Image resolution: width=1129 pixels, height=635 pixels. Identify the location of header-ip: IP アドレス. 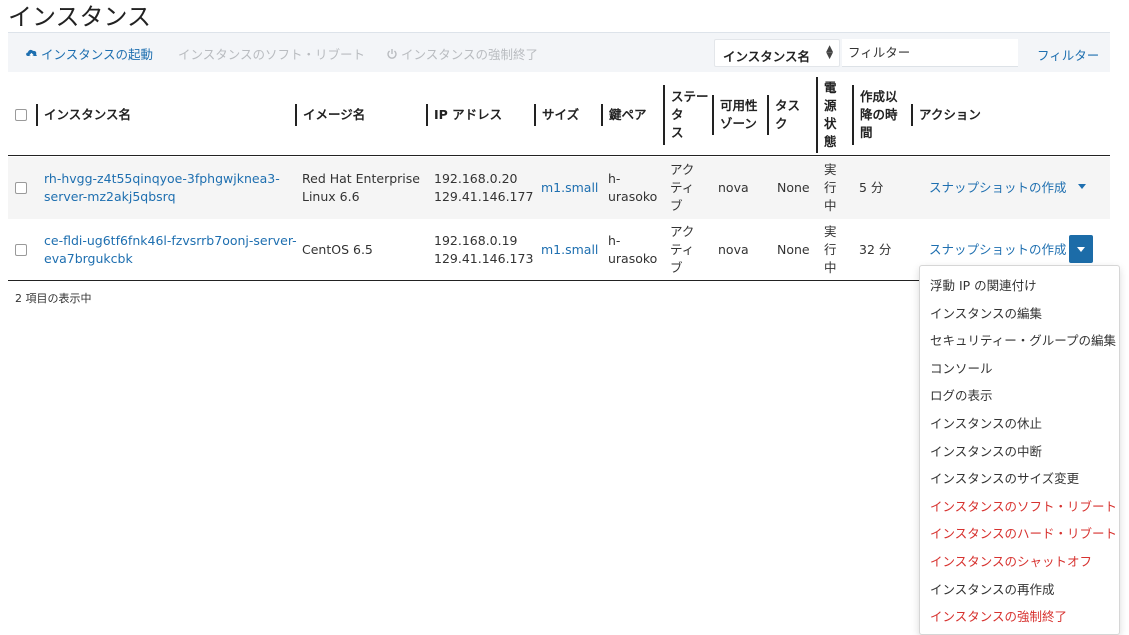
(464, 115).